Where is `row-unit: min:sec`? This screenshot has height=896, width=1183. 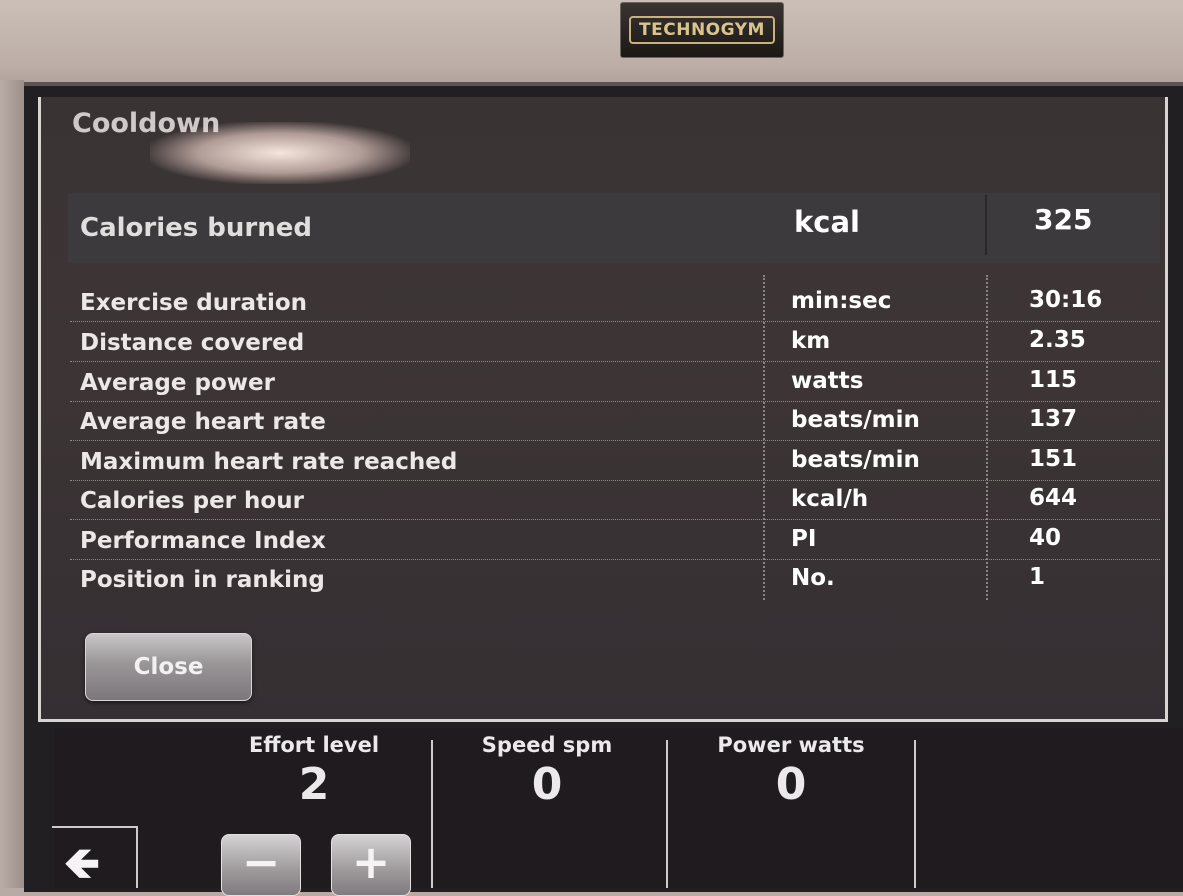
row-unit: min:sec is located at coordinates (841, 301).